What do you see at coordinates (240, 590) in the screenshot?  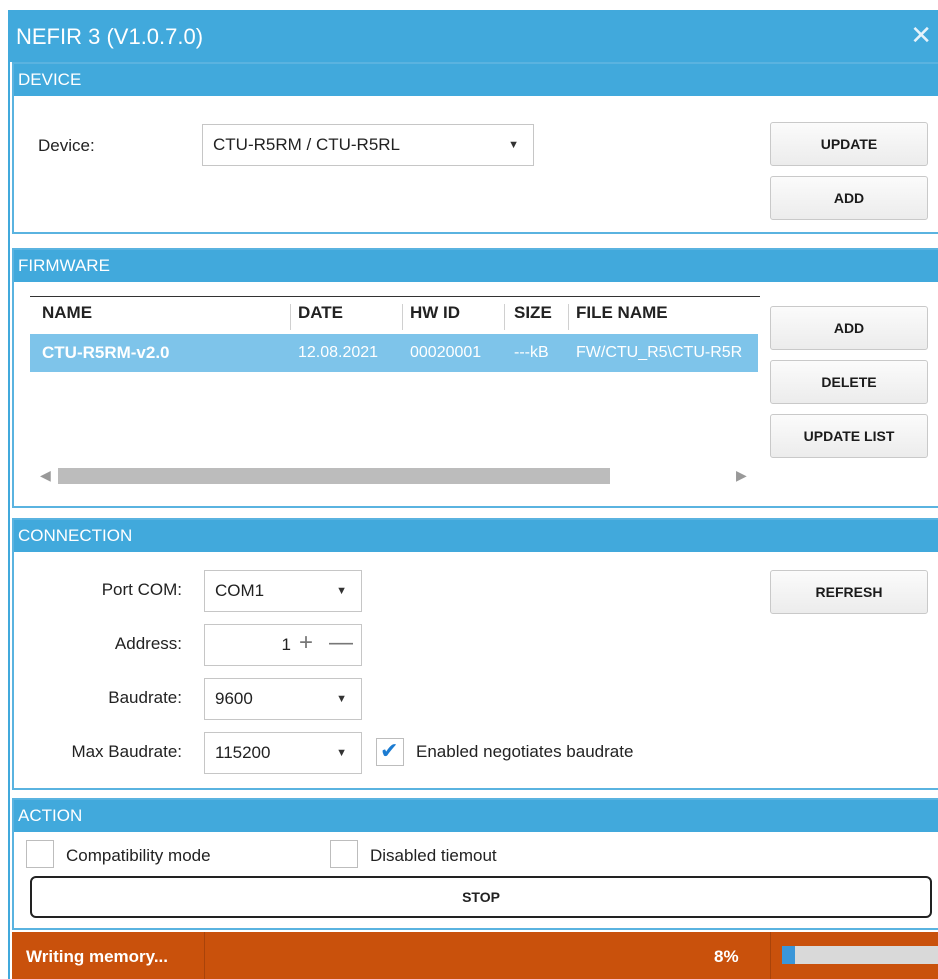 I see `port-value: COM1` at bounding box center [240, 590].